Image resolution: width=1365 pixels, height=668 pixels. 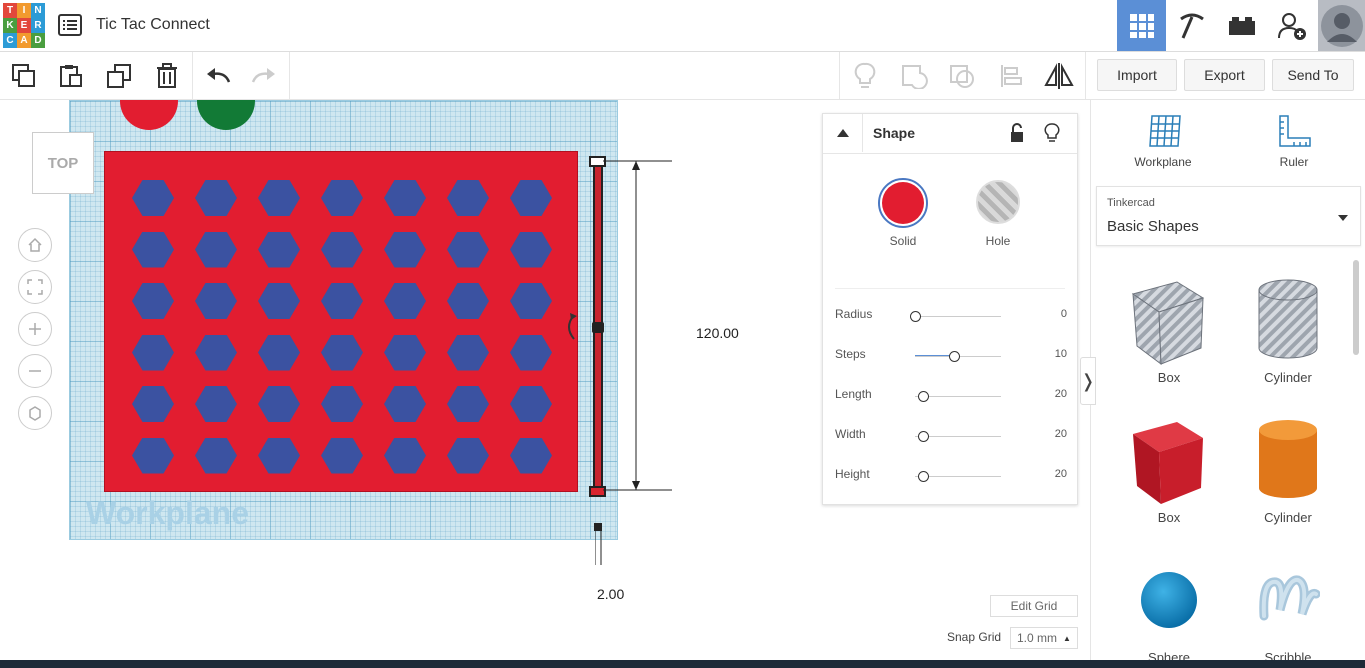 I want to click on duplicate-button, so click(x=119, y=76).